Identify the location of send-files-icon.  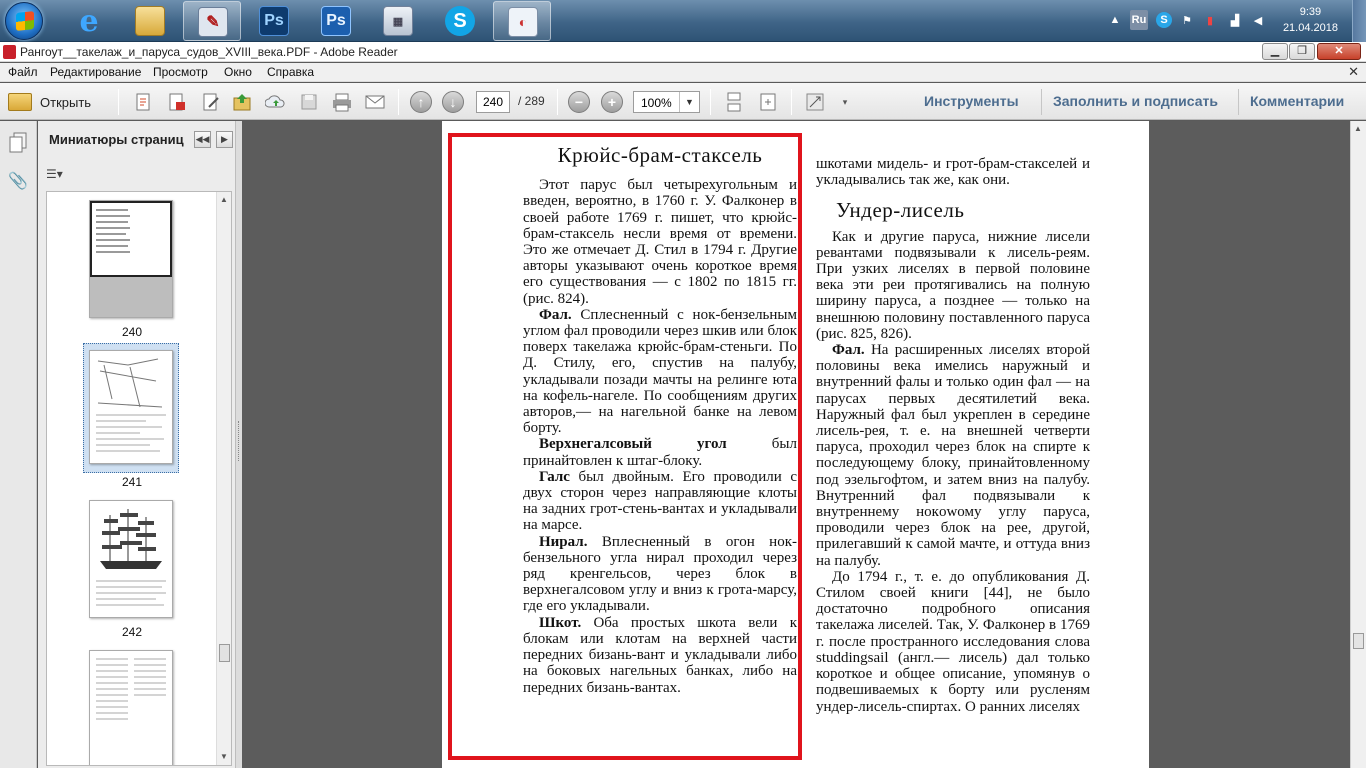
(243, 102).